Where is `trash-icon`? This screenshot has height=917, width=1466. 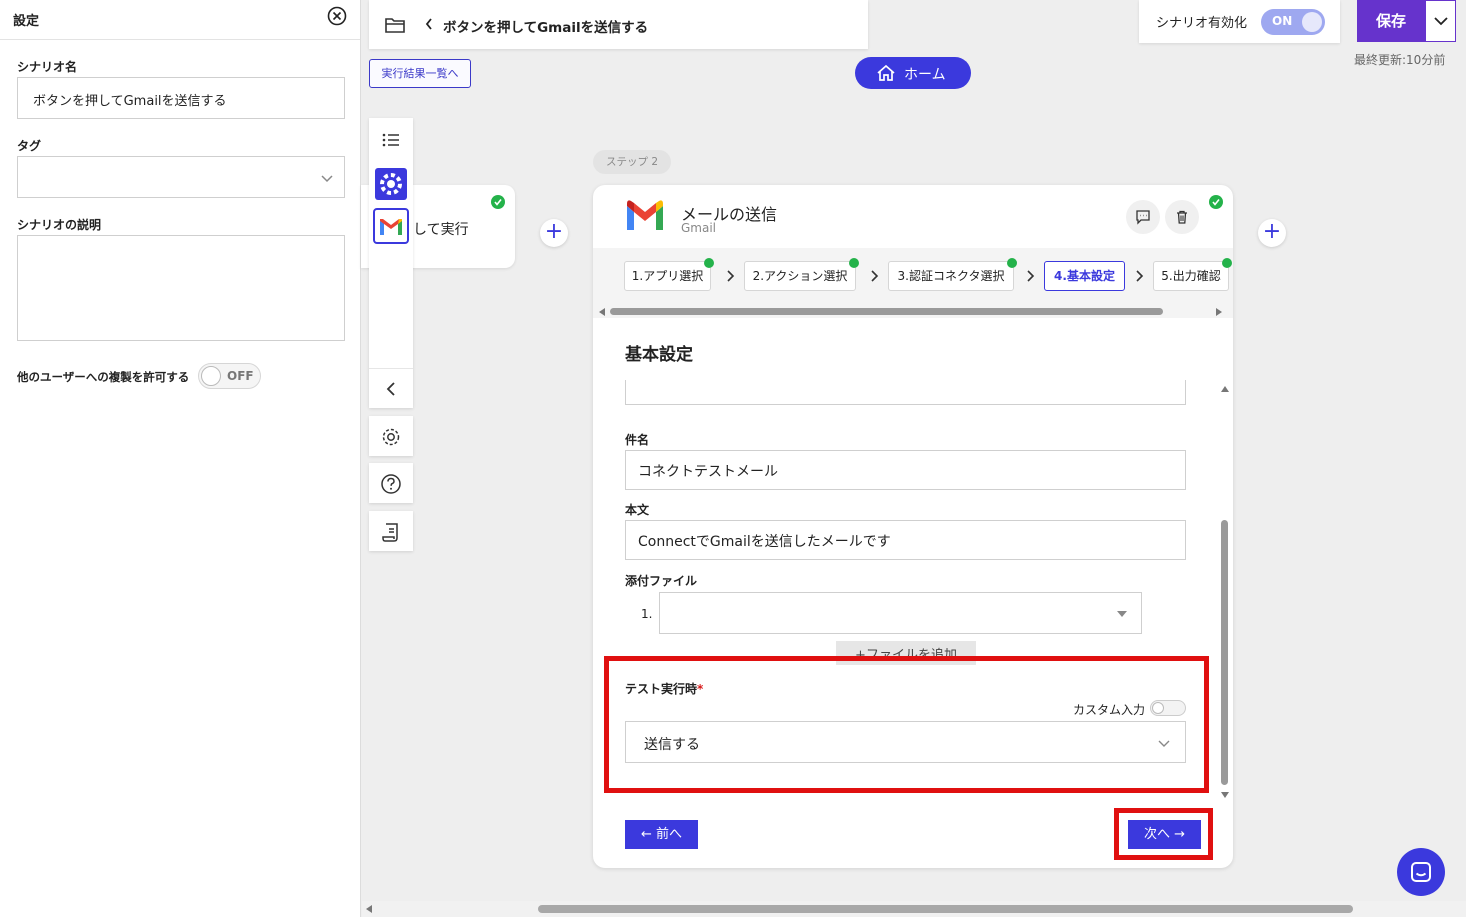 trash-icon is located at coordinates (1182, 217).